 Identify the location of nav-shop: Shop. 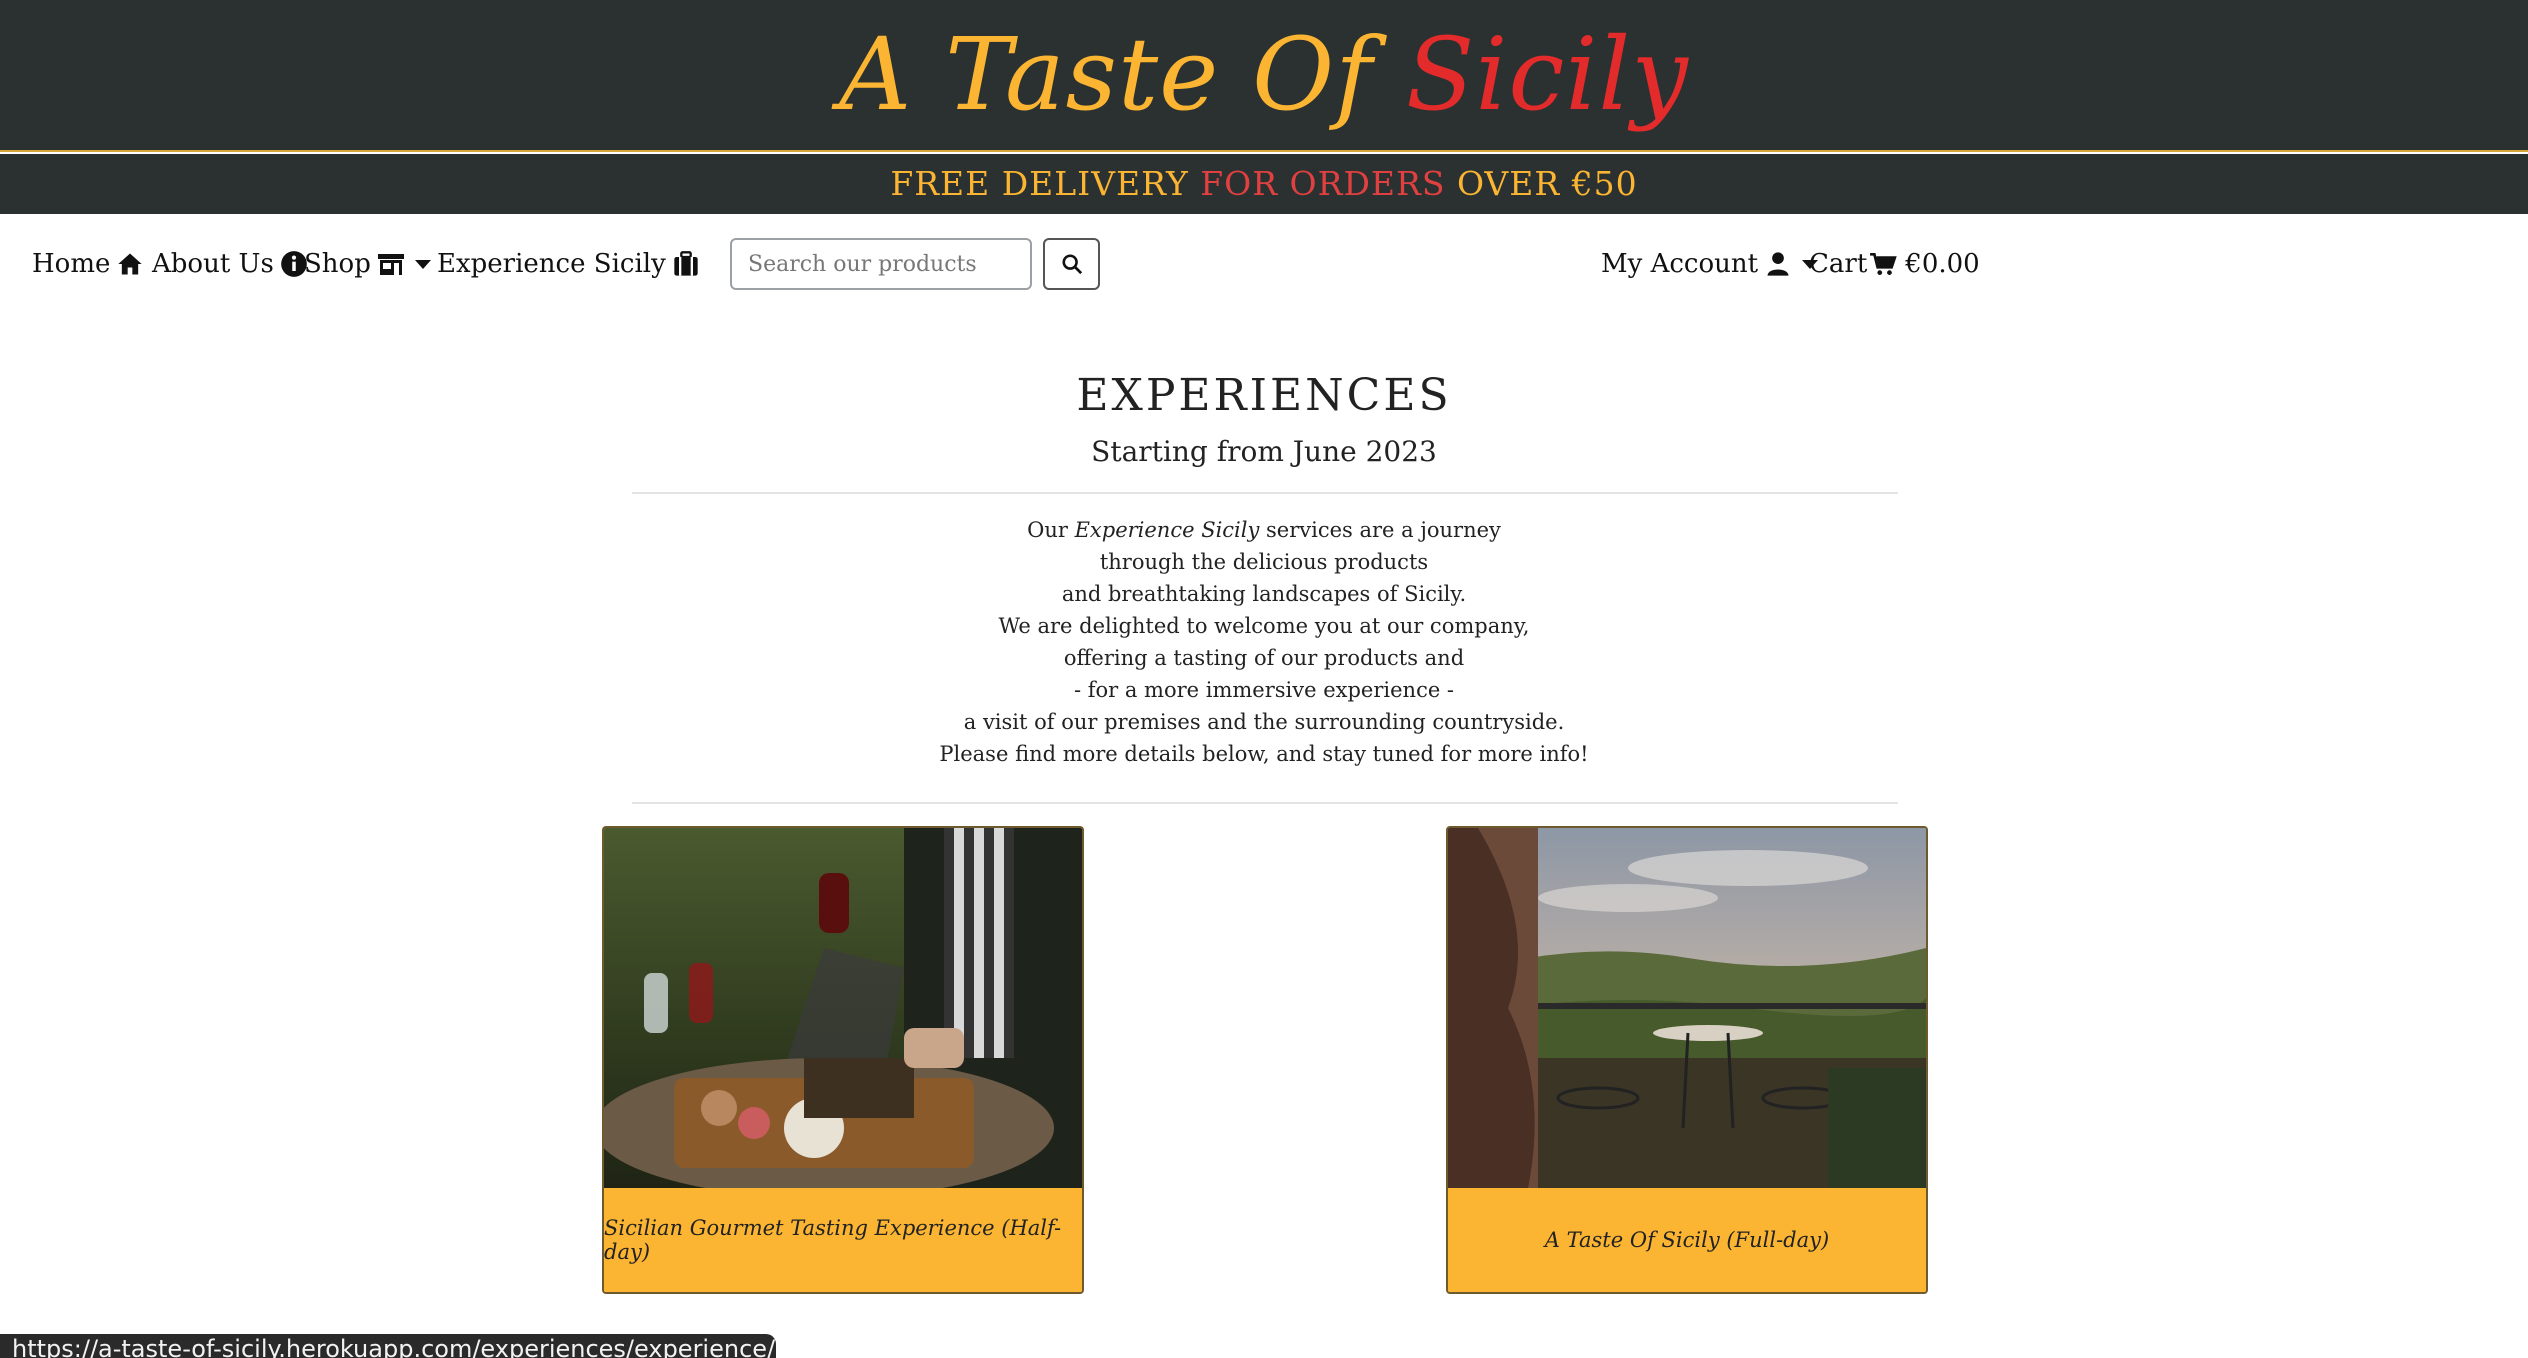
(367, 264).